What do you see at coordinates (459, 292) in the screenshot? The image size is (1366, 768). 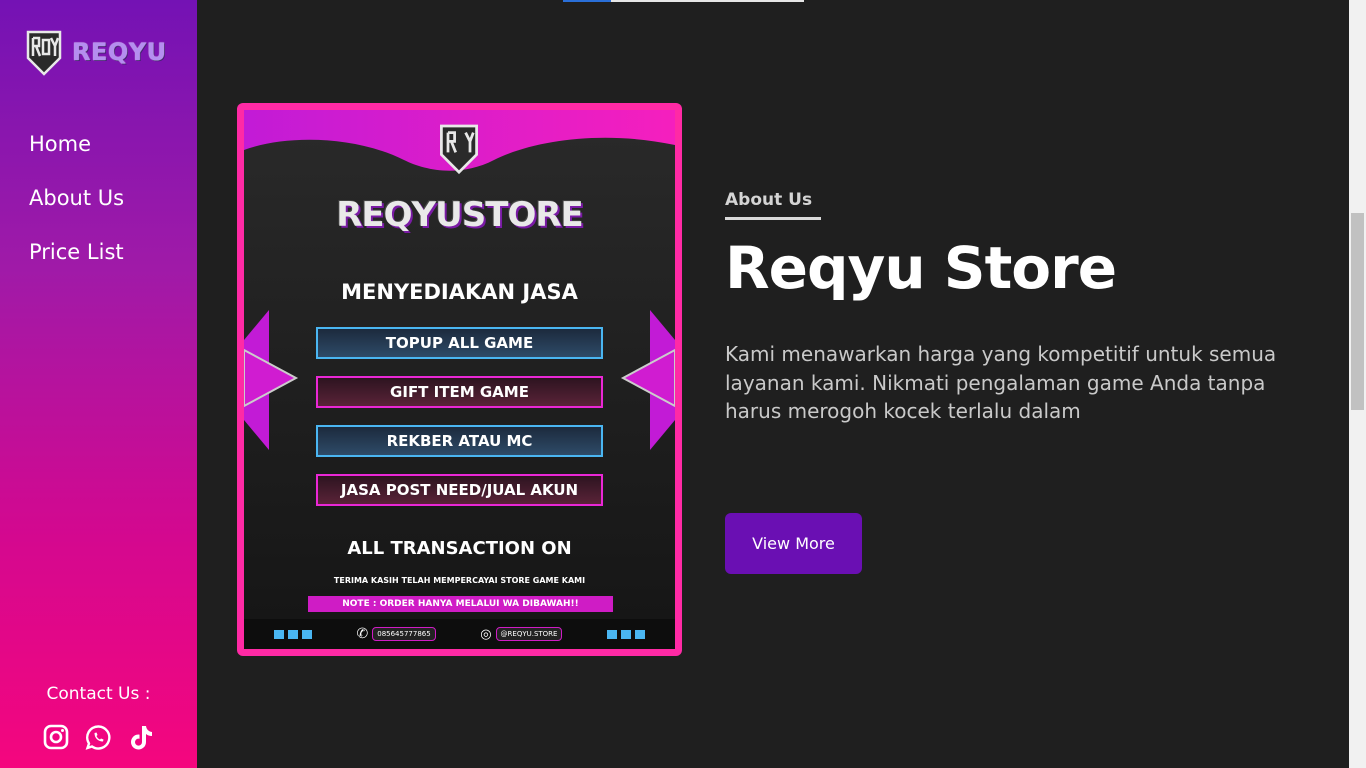 I see `poster-subtitle: MENYEDIAKAN JASA` at bounding box center [459, 292].